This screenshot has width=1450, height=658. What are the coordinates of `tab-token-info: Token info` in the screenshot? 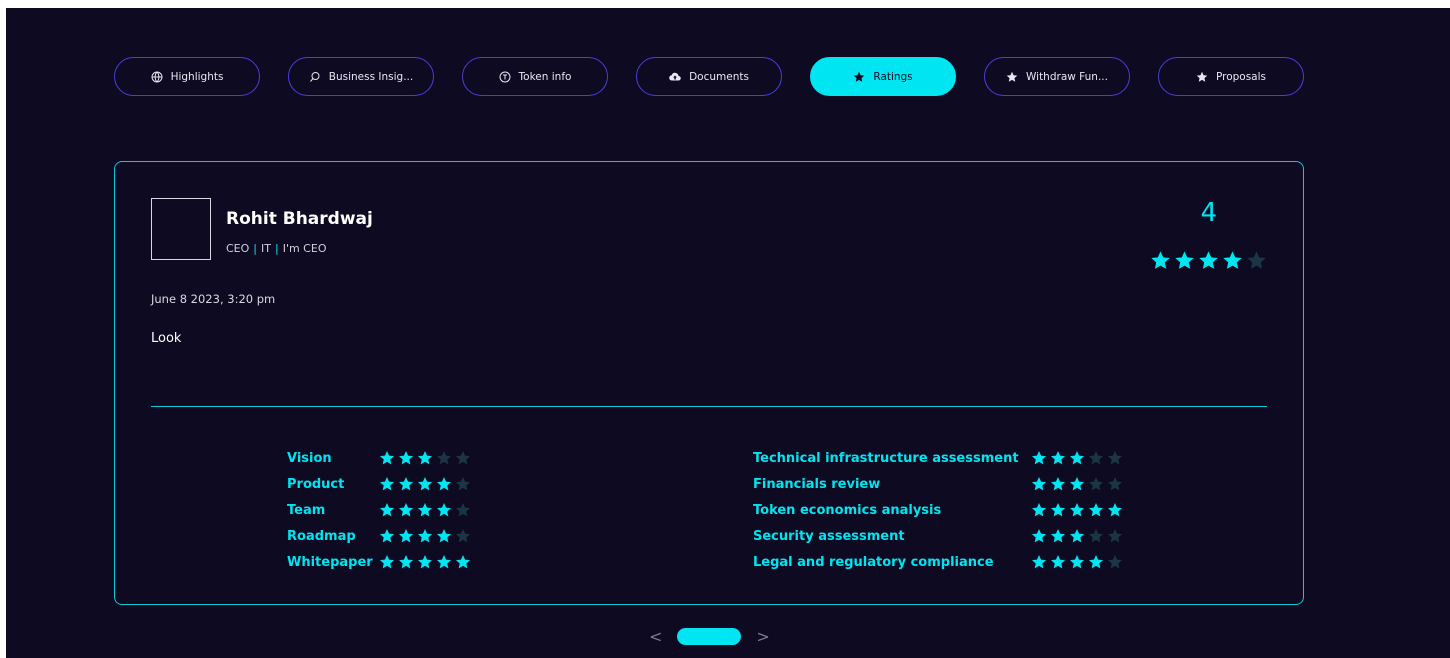 It's located at (535, 76).